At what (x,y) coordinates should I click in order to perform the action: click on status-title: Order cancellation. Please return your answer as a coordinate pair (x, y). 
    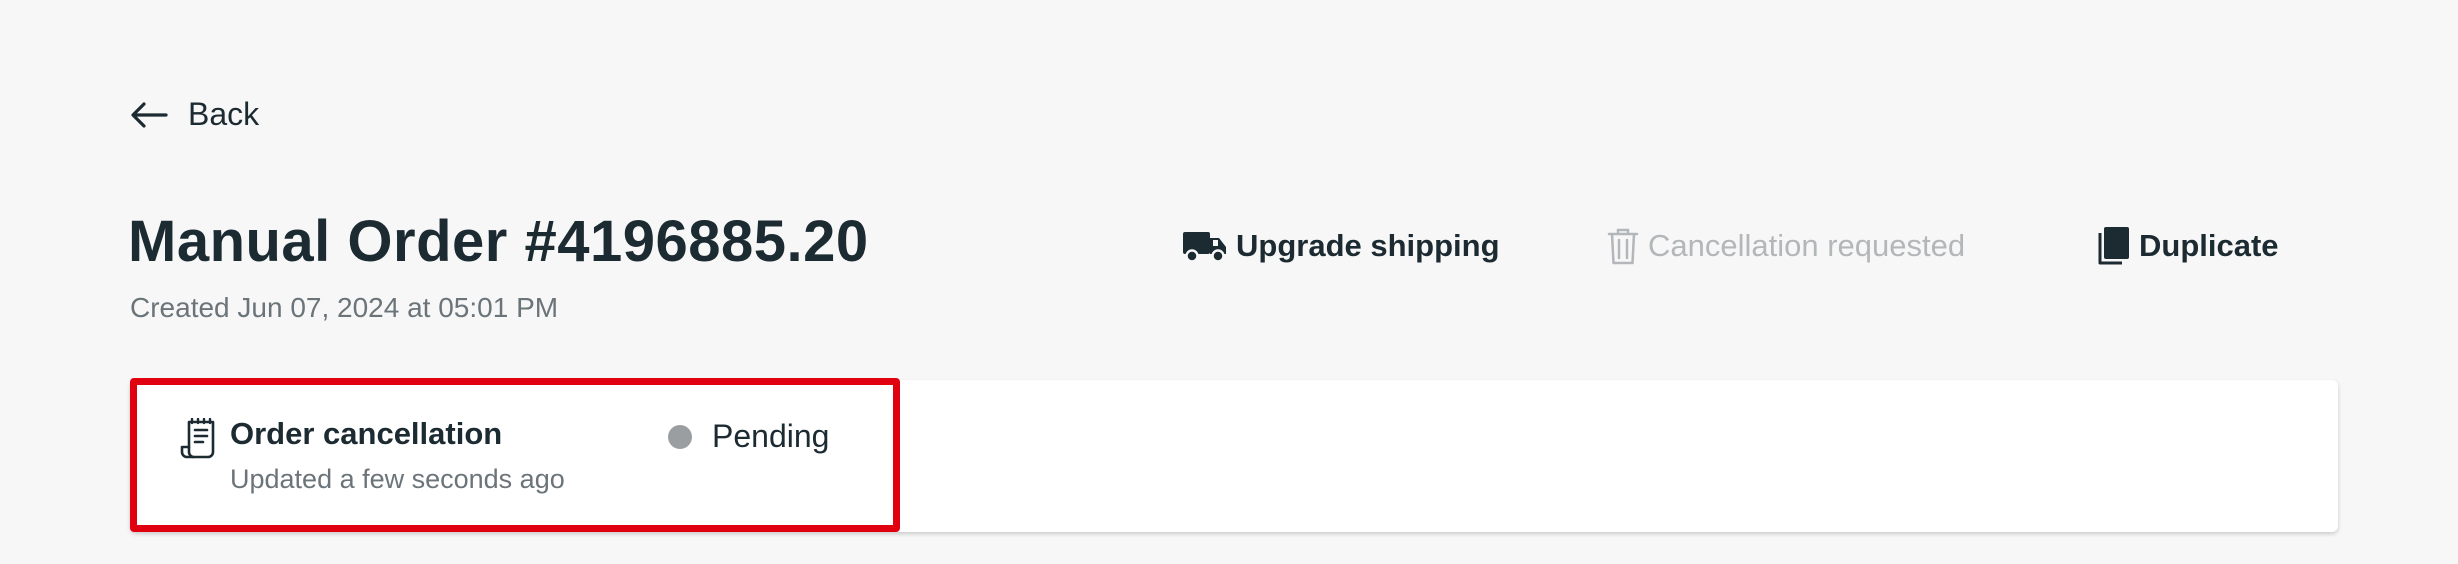
    Looking at the image, I should click on (366, 433).